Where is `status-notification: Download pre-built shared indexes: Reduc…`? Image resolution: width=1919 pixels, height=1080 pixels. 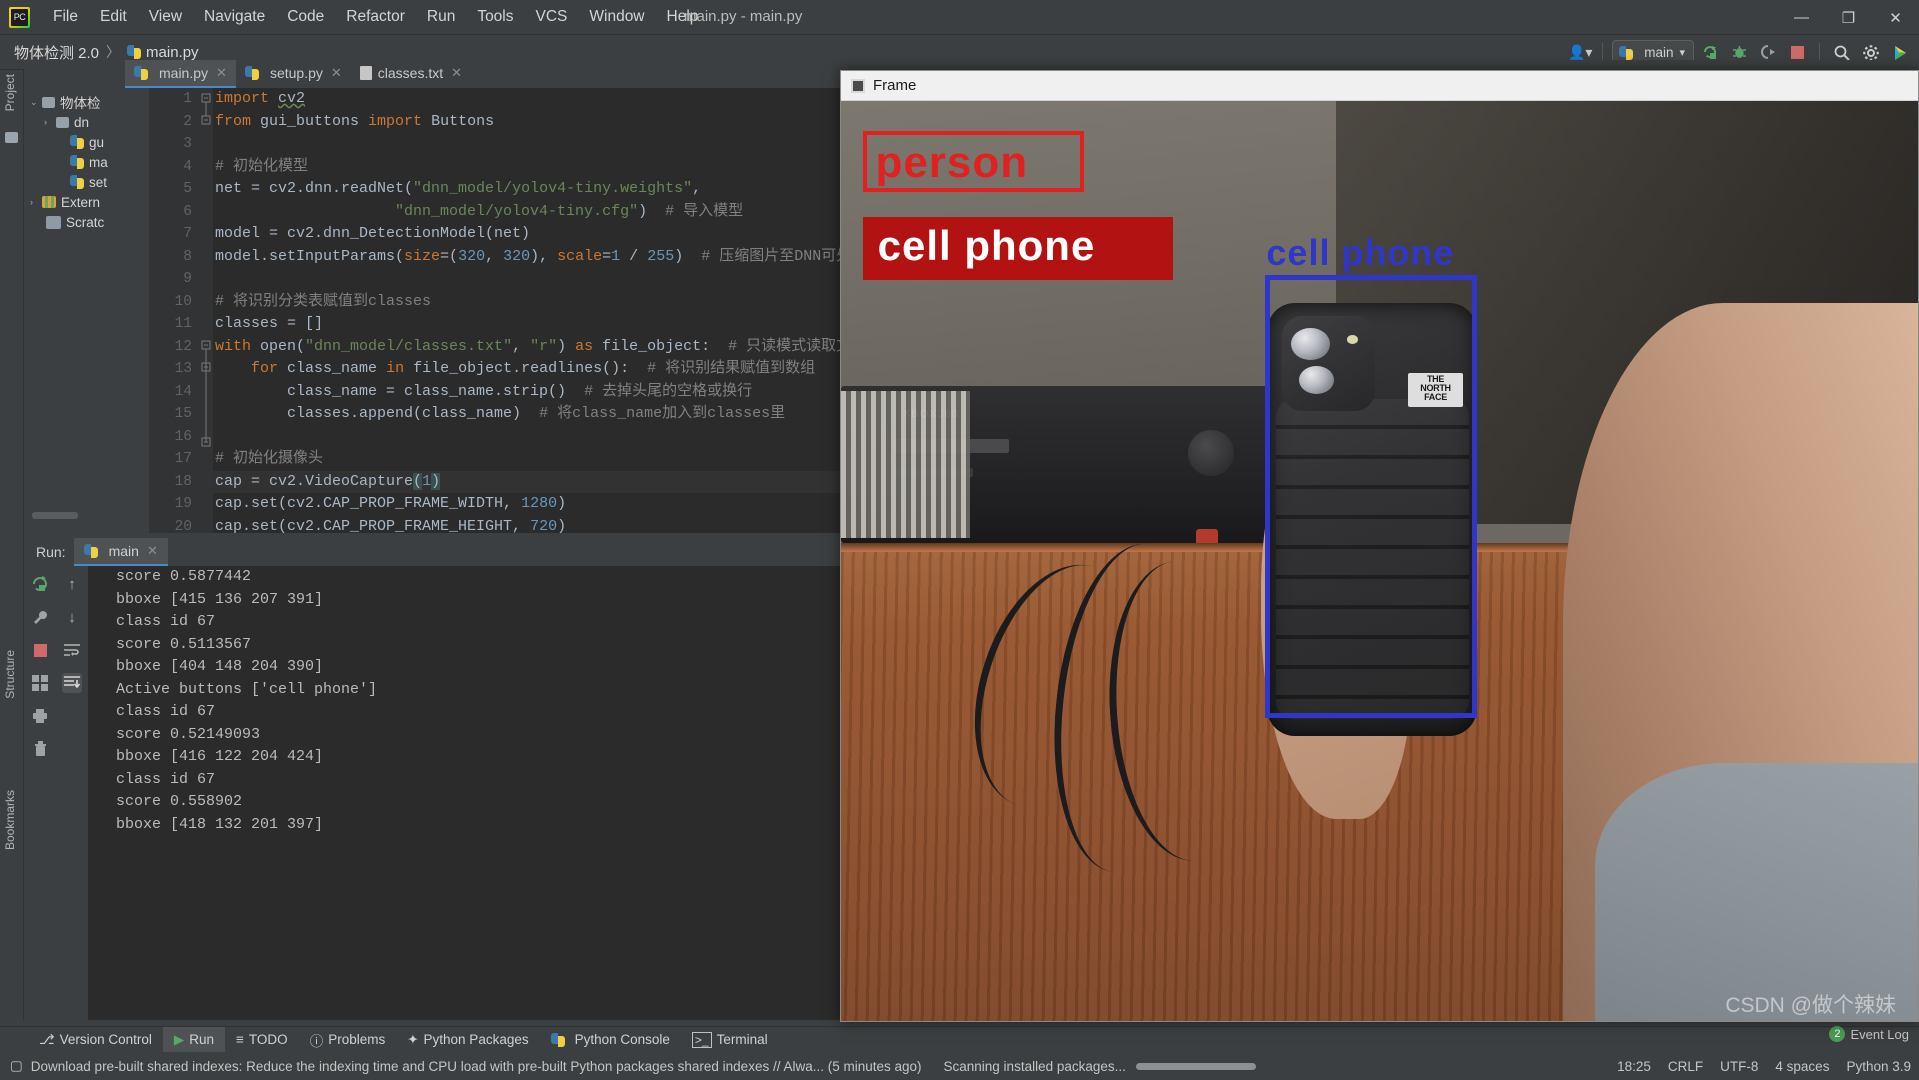 status-notification: Download pre-built shared indexes: Reduc… is located at coordinates (476, 1066).